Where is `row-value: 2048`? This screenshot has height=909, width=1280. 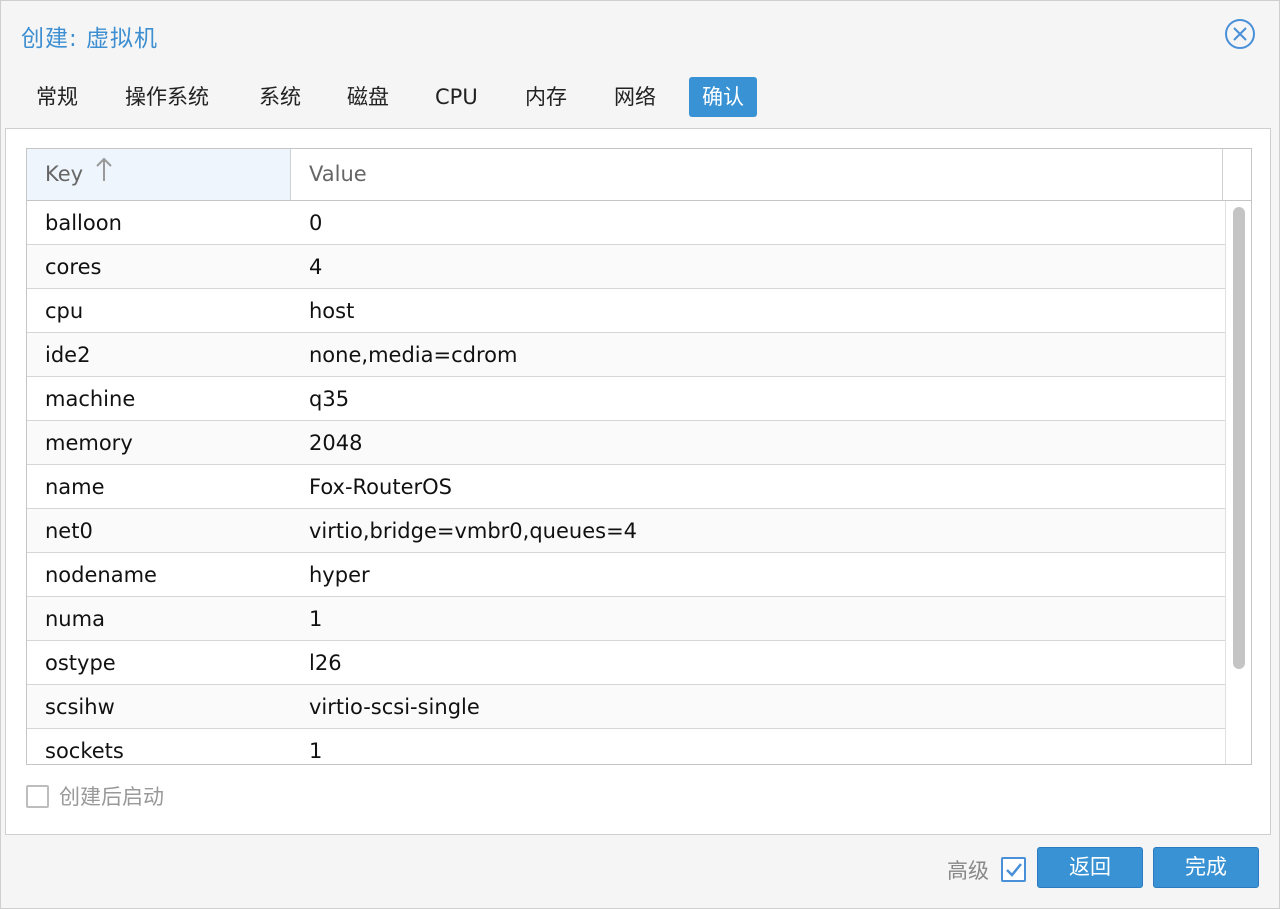 row-value: 2048 is located at coordinates (336, 443).